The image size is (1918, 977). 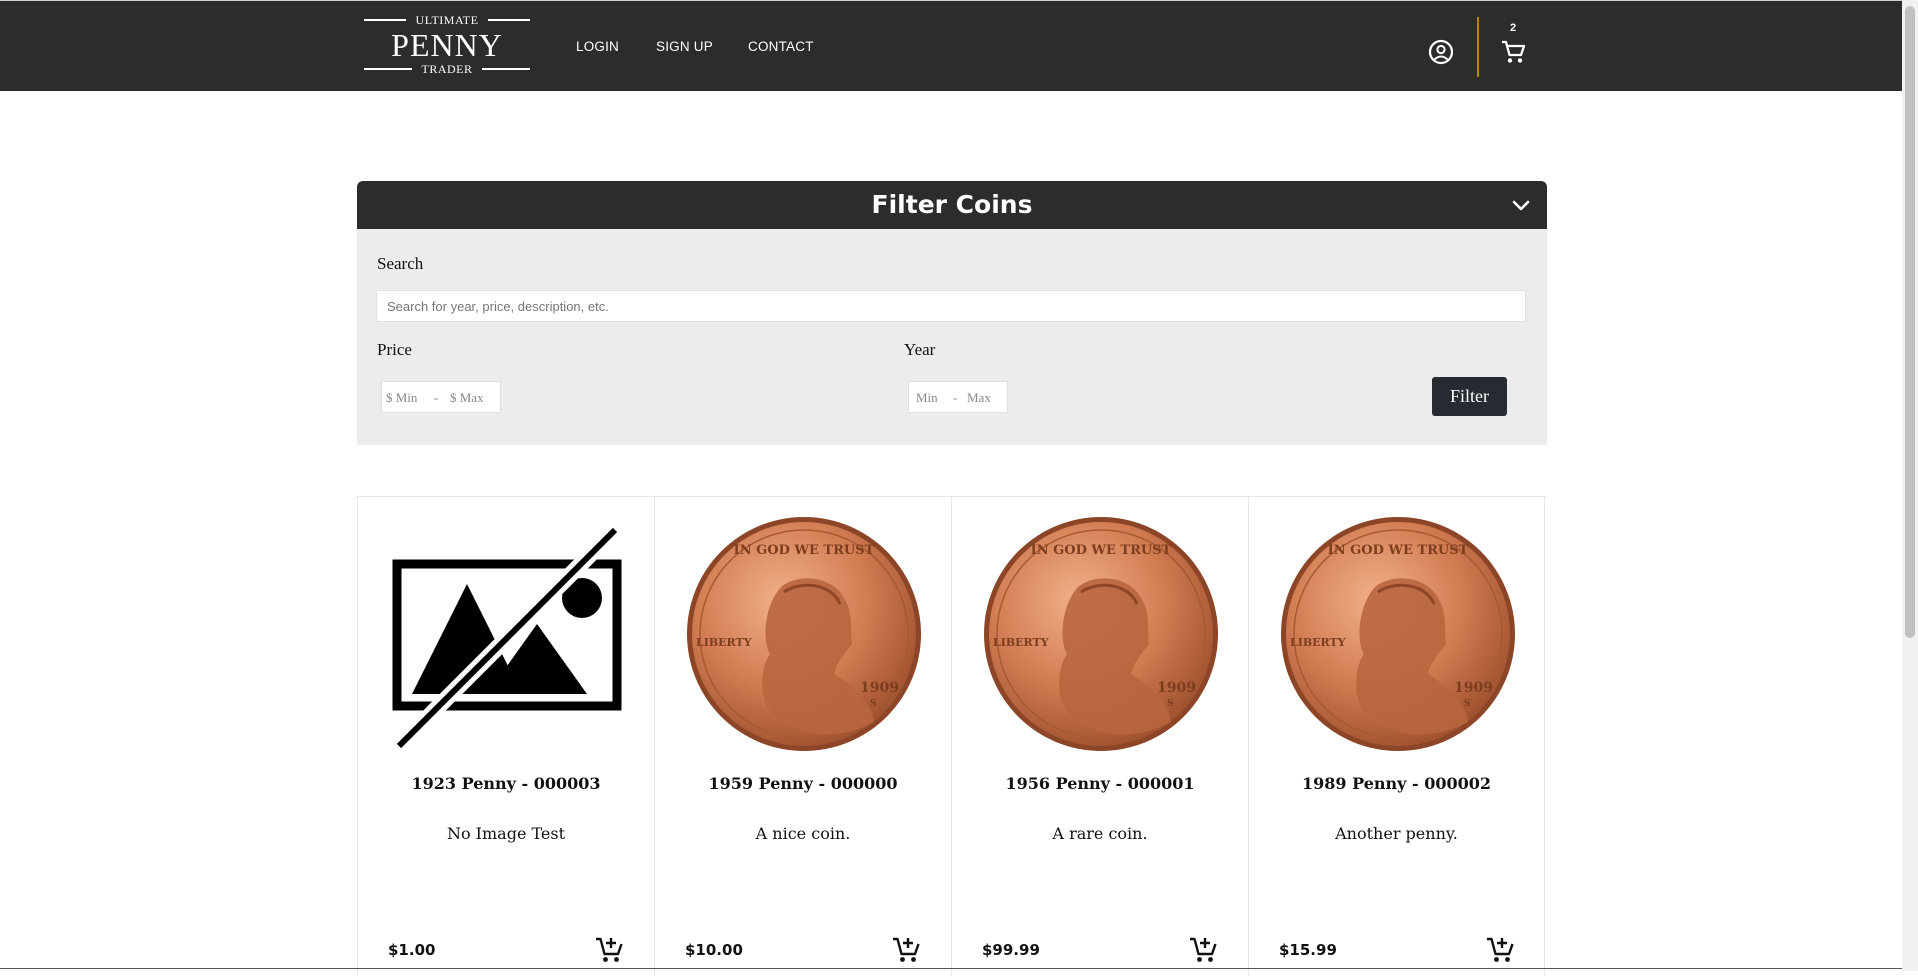 I want to click on year-label: Year, so click(x=920, y=349).